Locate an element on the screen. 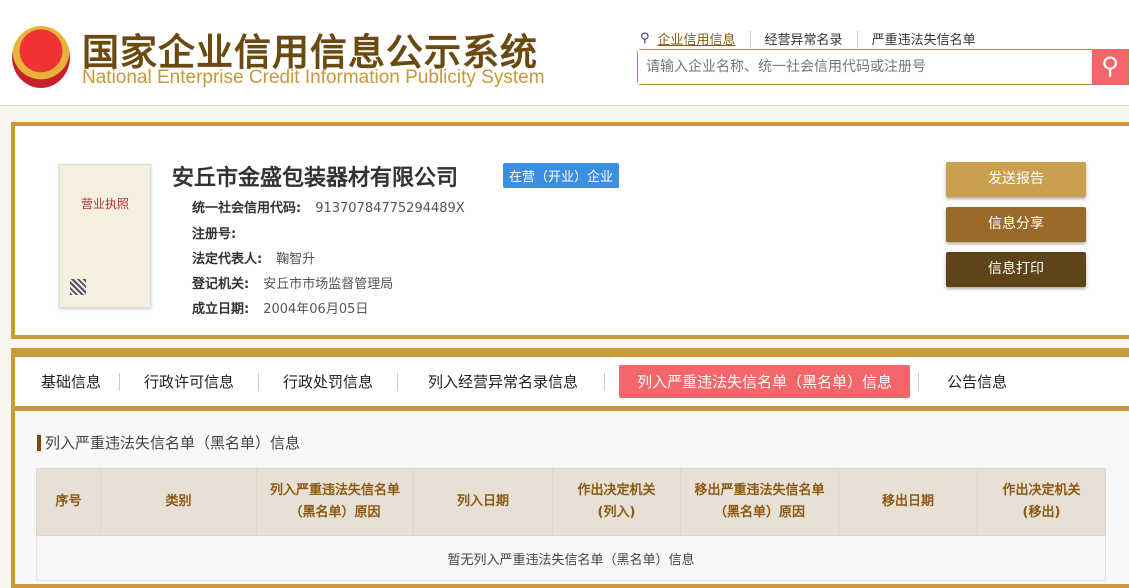  tab-license: 行政许可信息 is located at coordinates (189, 381).